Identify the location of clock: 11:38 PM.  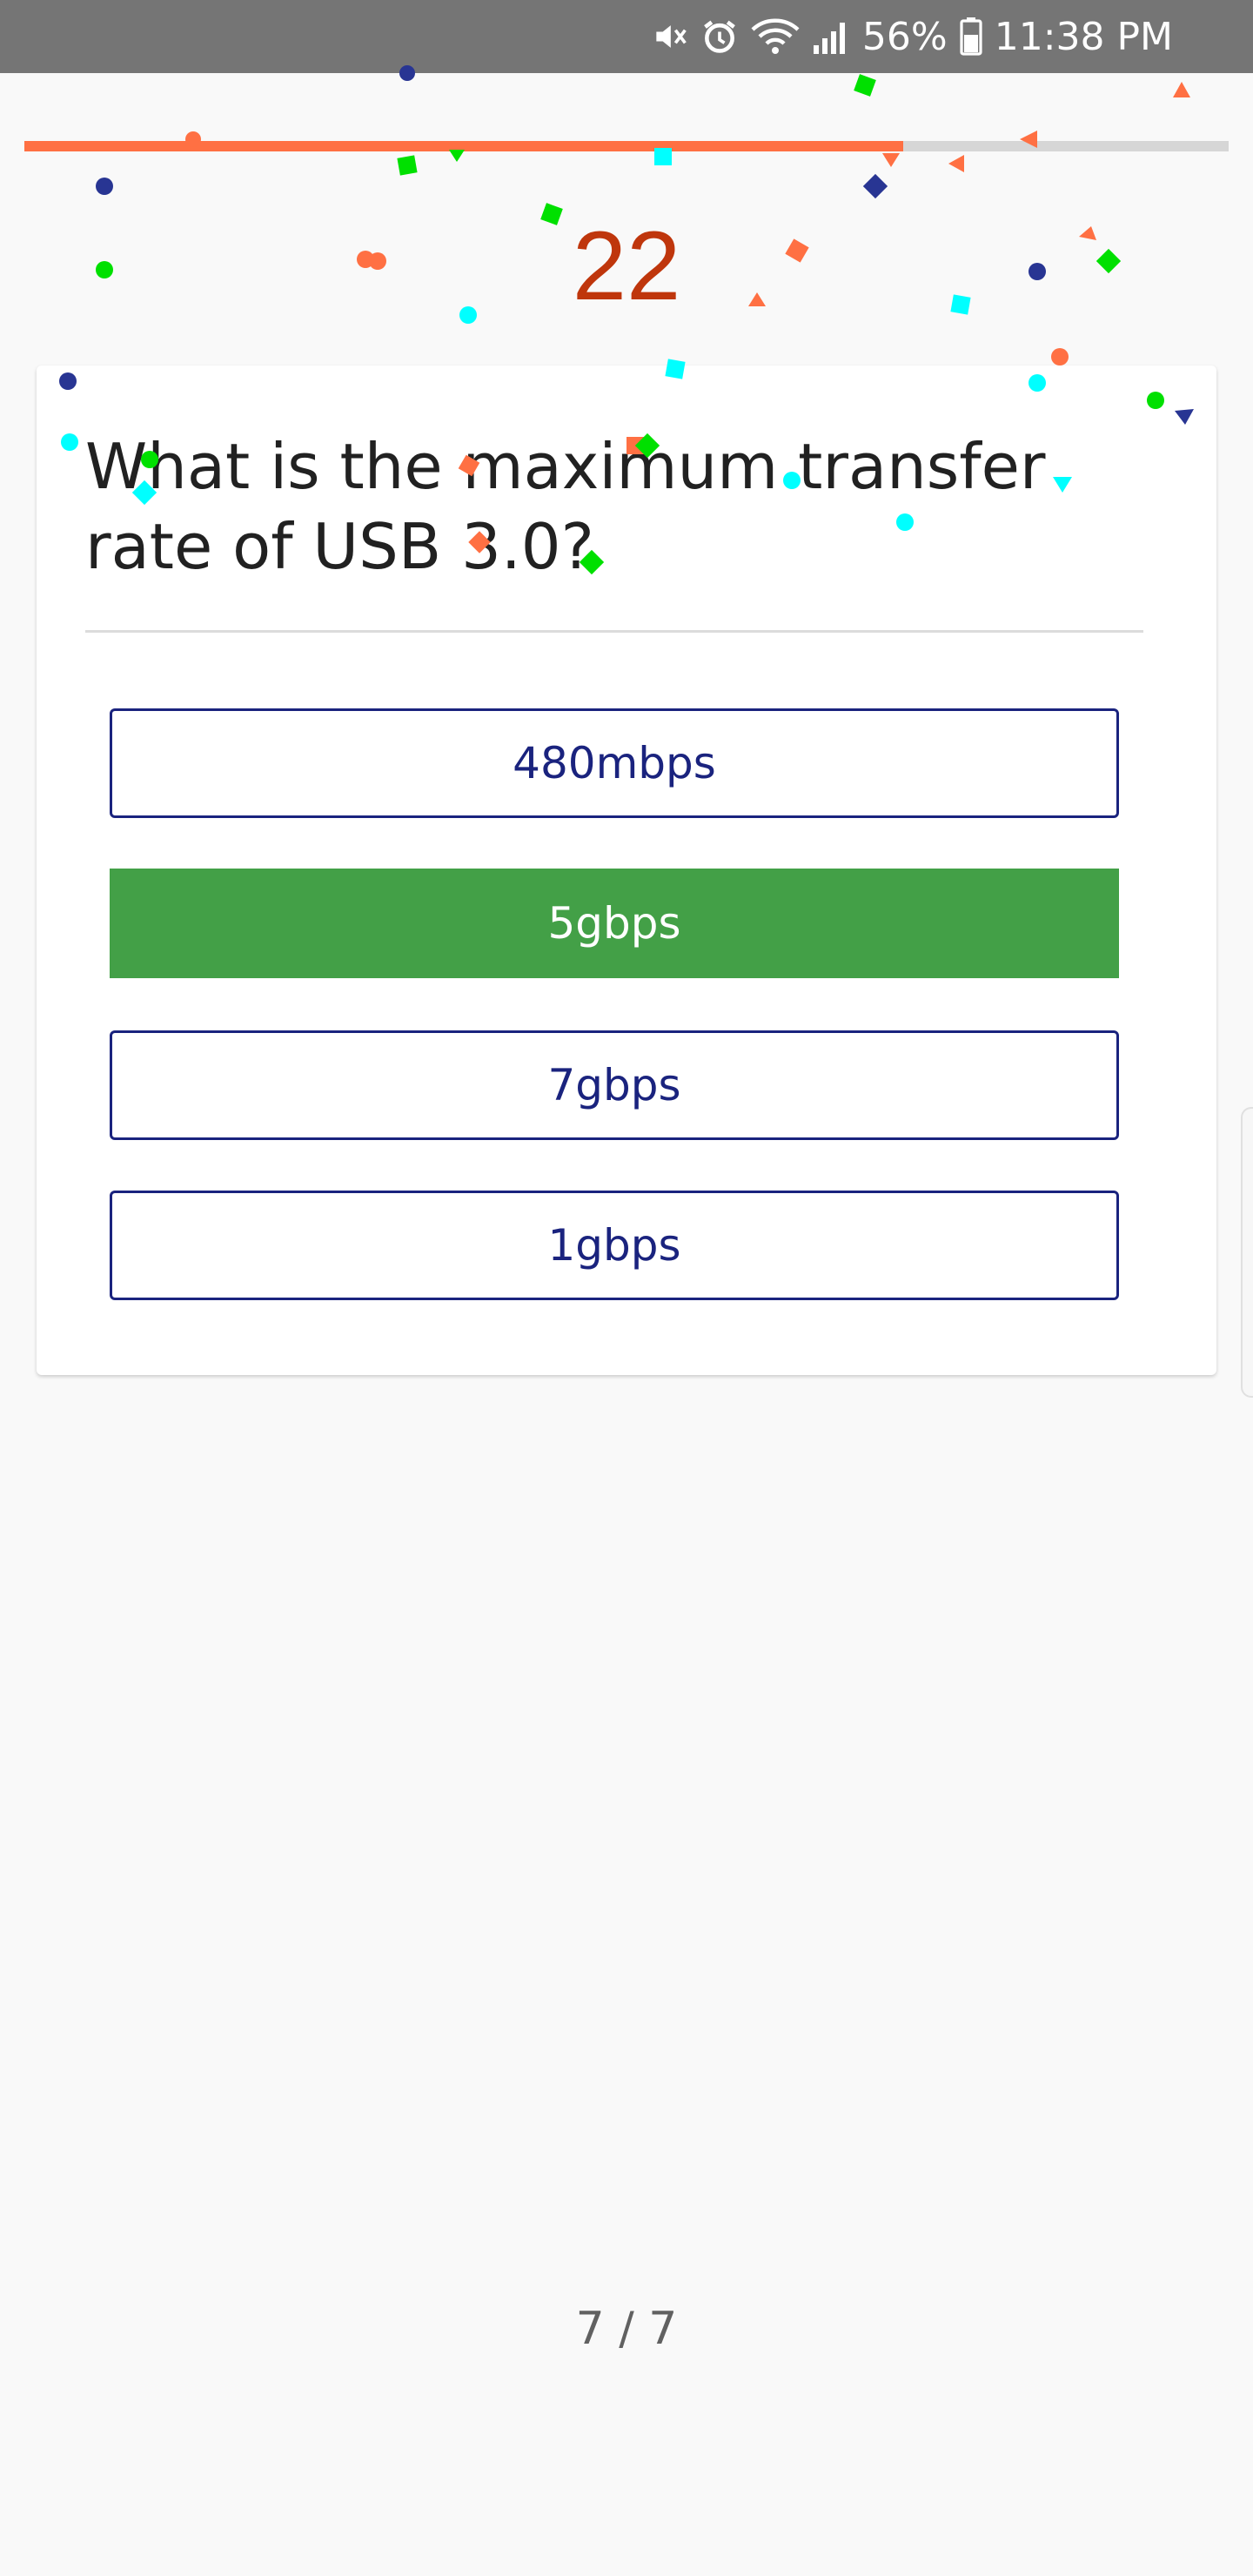
(1083, 37).